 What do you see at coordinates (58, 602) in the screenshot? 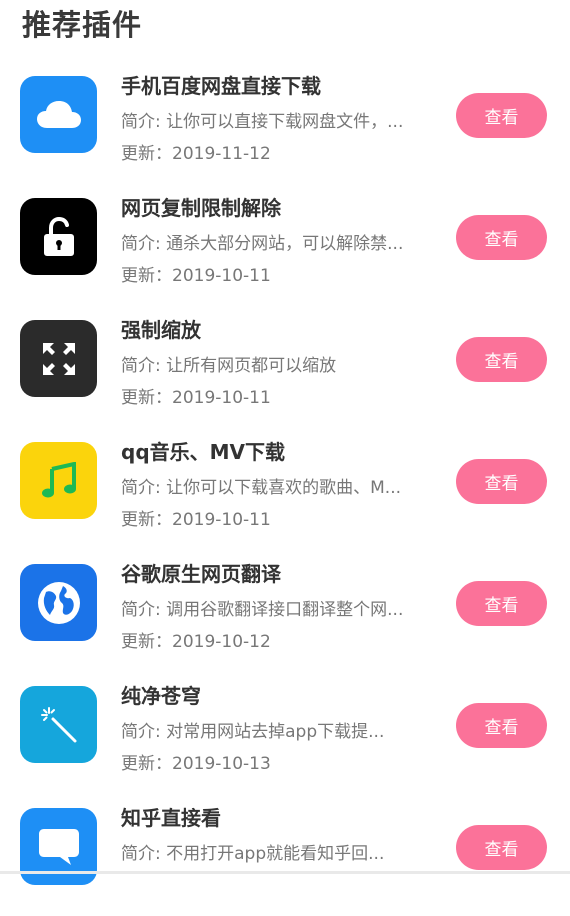
I see `globe-icon` at bounding box center [58, 602].